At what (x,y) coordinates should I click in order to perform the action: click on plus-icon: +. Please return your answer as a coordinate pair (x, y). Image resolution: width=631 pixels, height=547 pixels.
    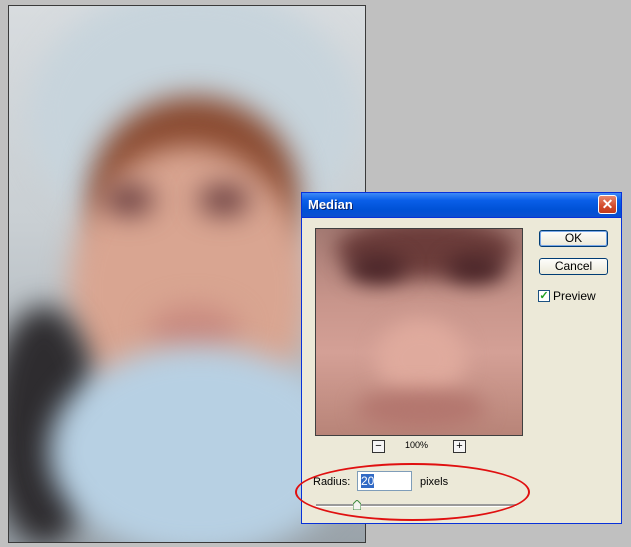
    Looking at the image, I should click on (459, 446).